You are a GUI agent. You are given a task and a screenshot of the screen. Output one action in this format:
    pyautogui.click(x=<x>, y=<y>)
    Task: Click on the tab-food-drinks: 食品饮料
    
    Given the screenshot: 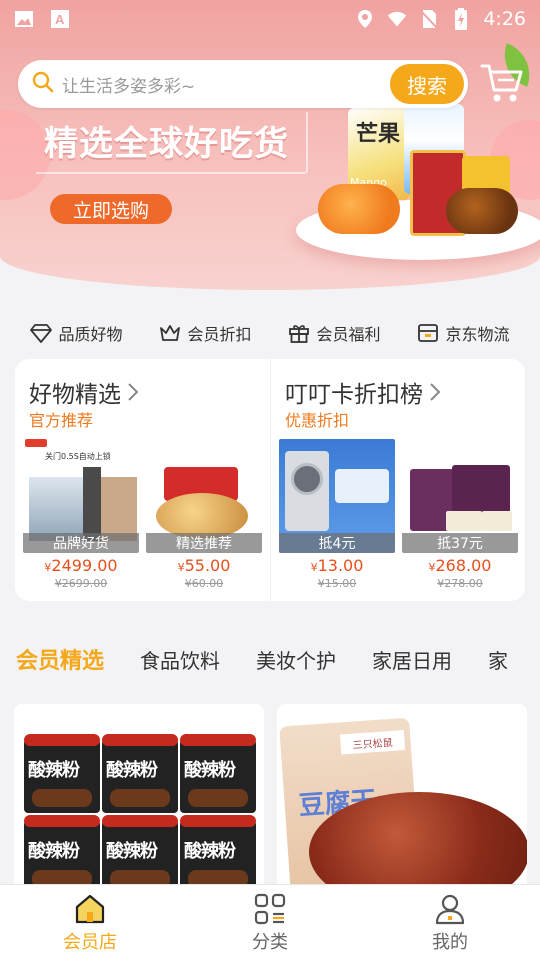 What is the action you would take?
    pyautogui.click(x=180, y=659)
    